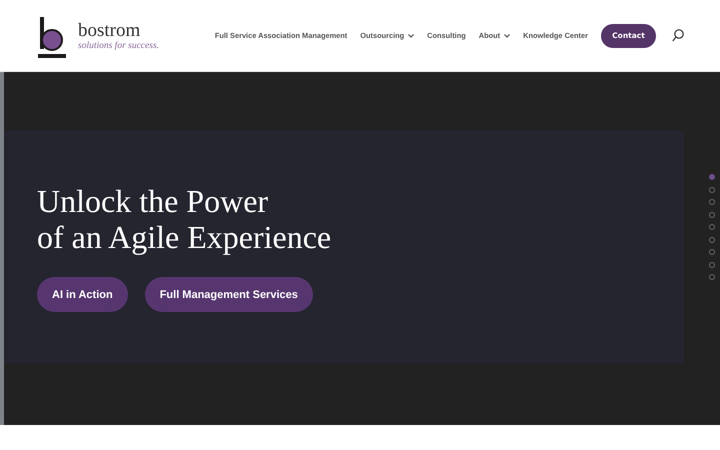 The height and width of the screenshot is (450, 720). What do you see at coordinates (52, 37) in the screenshot?
I see `logo-icon` at bounding box center [52, 37].